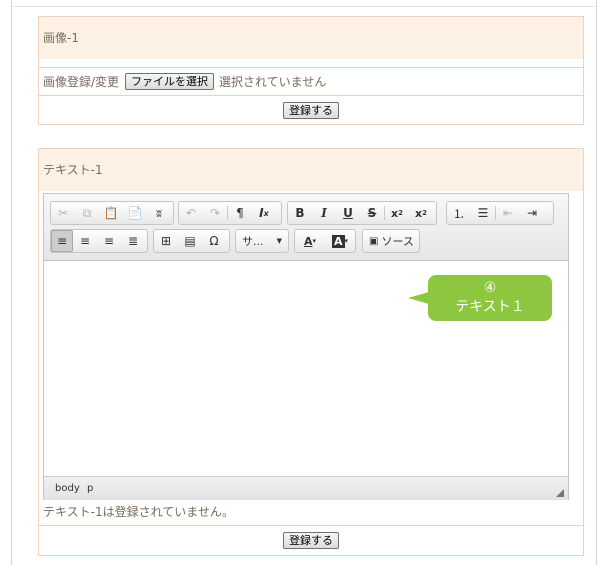 This screenshot has height=565, width=600. What do you see at coordinates (508, 213) in the screenshot?
I see `outdent-icon: ⇤` at bounding box center [508, 213].